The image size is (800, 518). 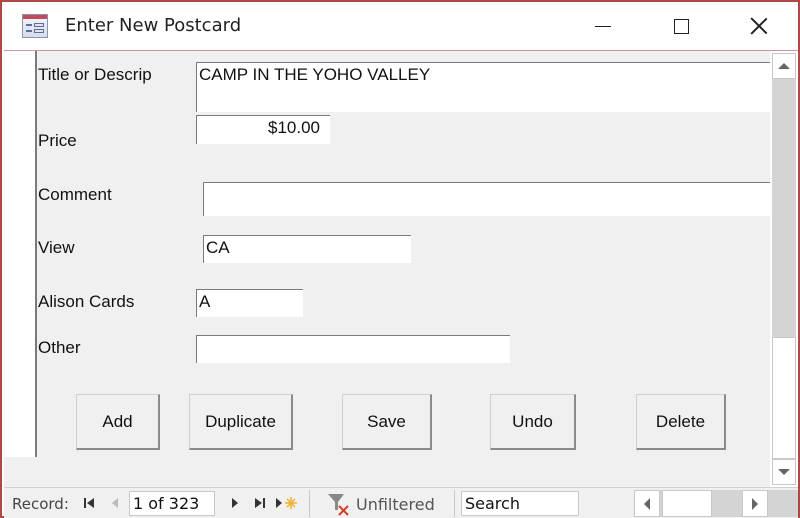 I want to click on undo-button: Undo, so click(x=533, y=422).